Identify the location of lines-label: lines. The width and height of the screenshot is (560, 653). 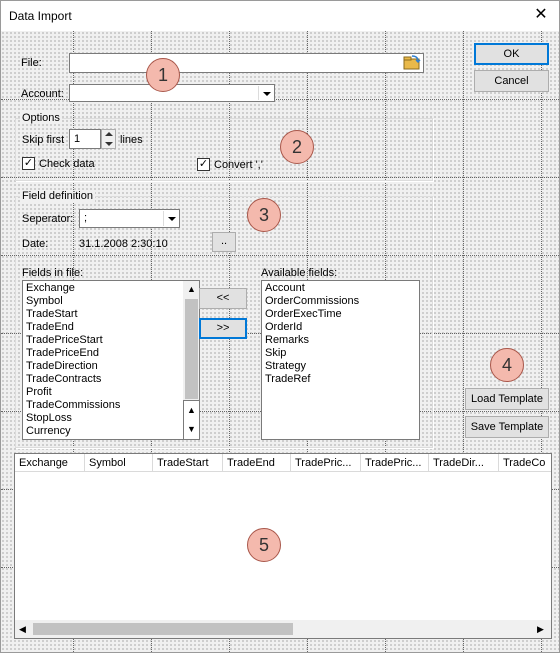
(131, 140).